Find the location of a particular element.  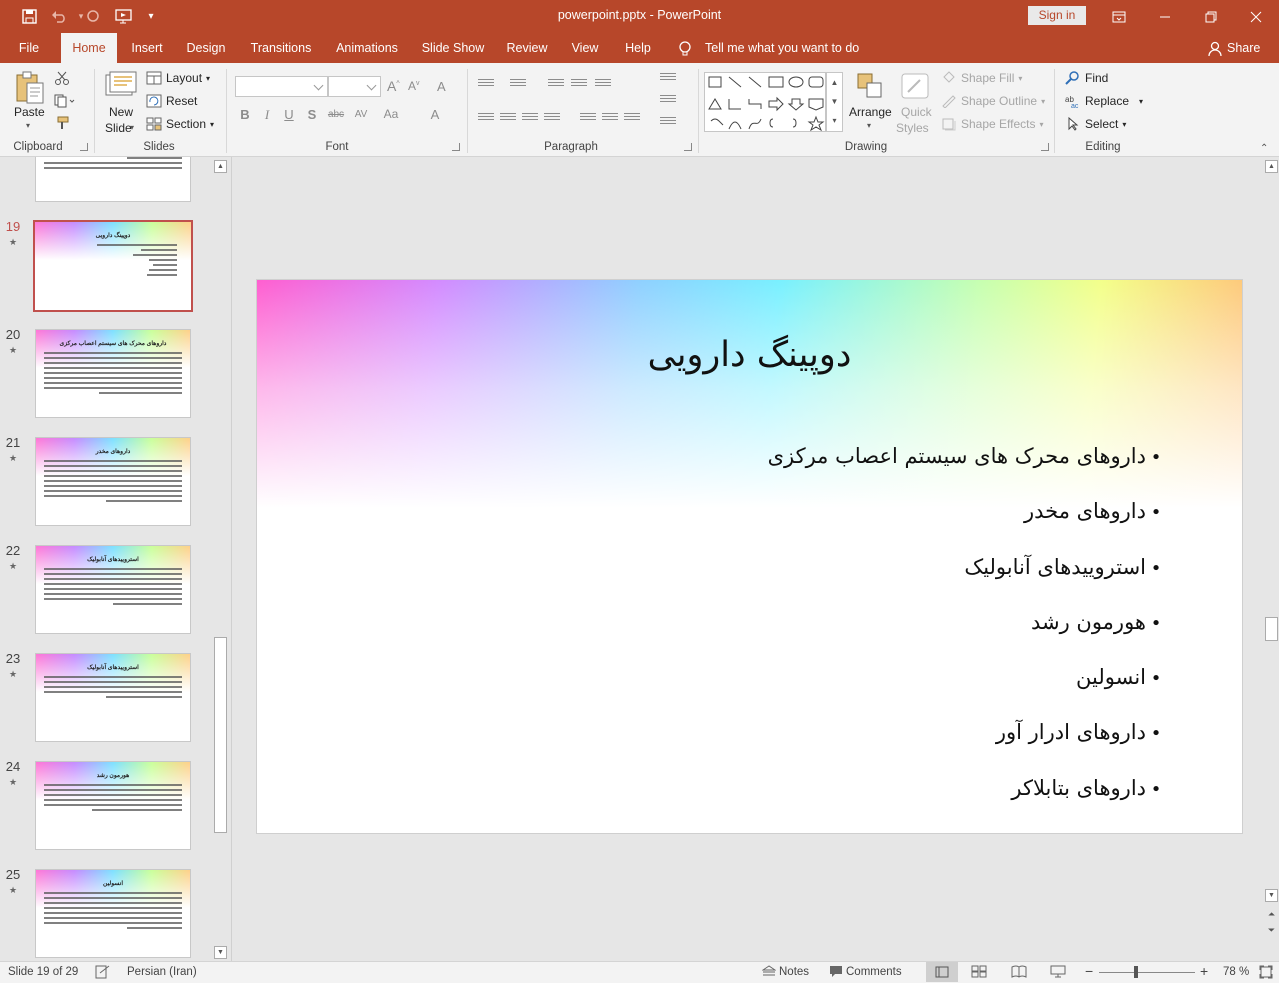

ribbon-display-options-icon is located at coordinates (1119, 16).